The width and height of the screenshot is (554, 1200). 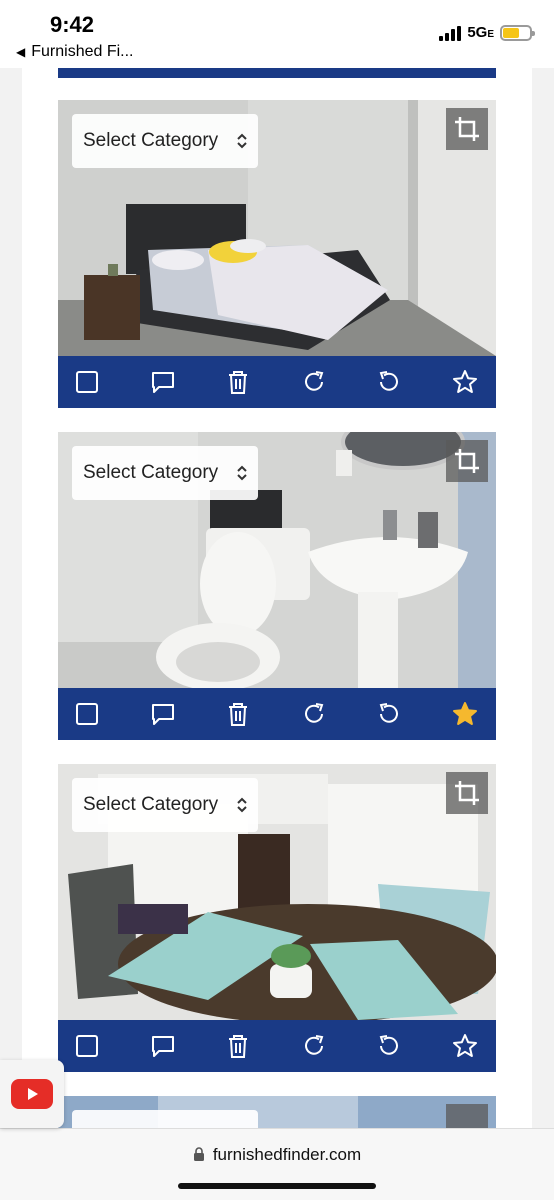 I want to click on clock: 9:42, so click(x=72, y=24).